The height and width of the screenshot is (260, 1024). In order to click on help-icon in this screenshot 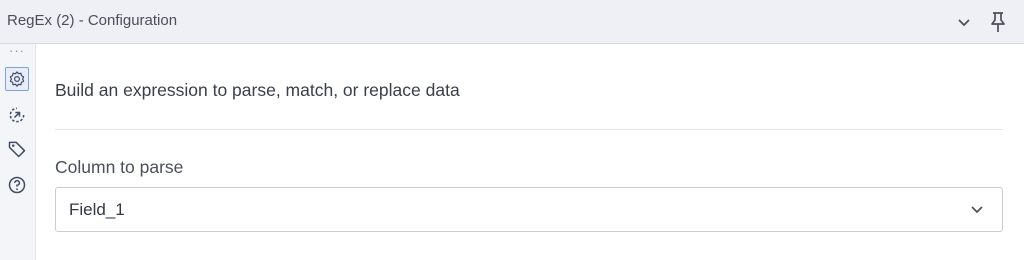, I will do `click(17, 185)`.